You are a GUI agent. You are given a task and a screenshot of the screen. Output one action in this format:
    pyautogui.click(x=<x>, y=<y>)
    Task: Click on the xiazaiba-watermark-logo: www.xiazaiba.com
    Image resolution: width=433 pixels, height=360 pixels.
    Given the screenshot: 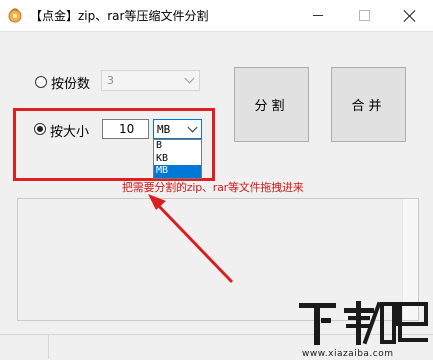 What is the action you would take?
    pyautogui.click(x=363, y=329)
    